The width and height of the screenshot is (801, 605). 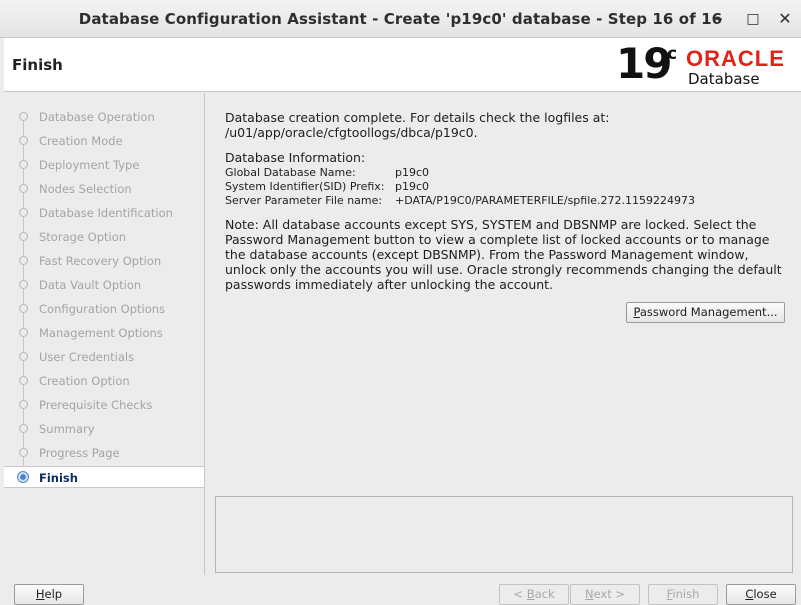 What do you see at coordinates (305, 186) in the screenshot?
I see `sid-prefix-label: System Identifier(SID) Prefix:` at bounding box center [305, 186].